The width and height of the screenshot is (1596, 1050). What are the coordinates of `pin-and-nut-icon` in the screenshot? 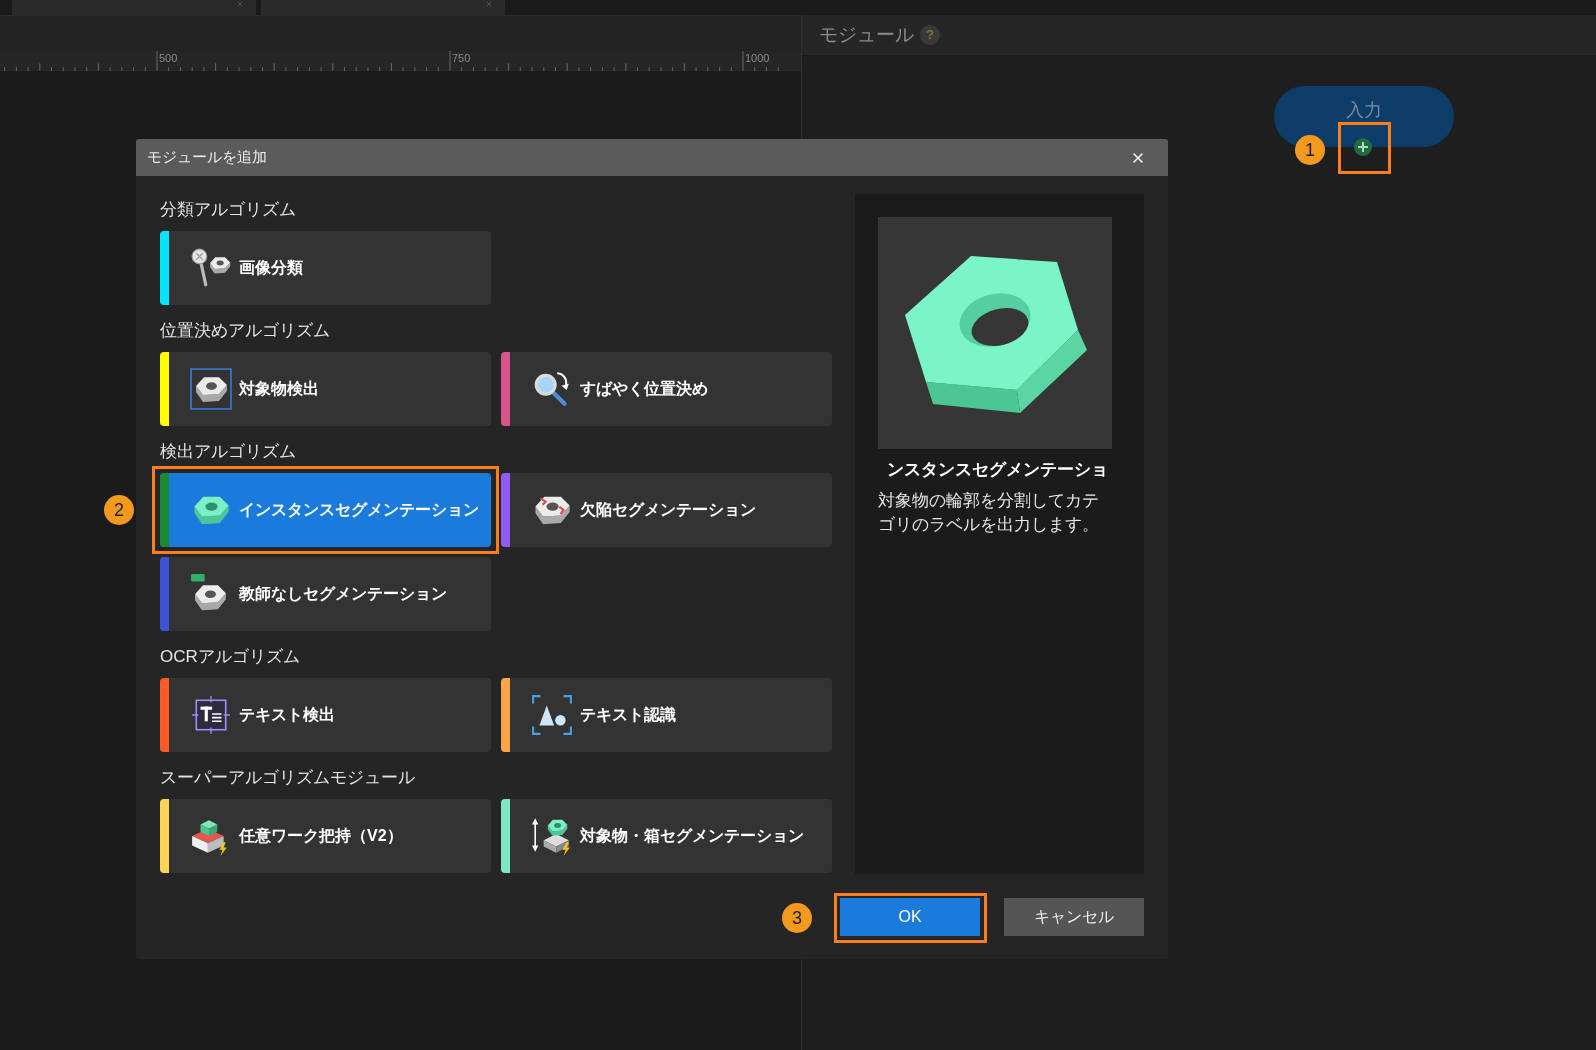 It's located at (211, 268).